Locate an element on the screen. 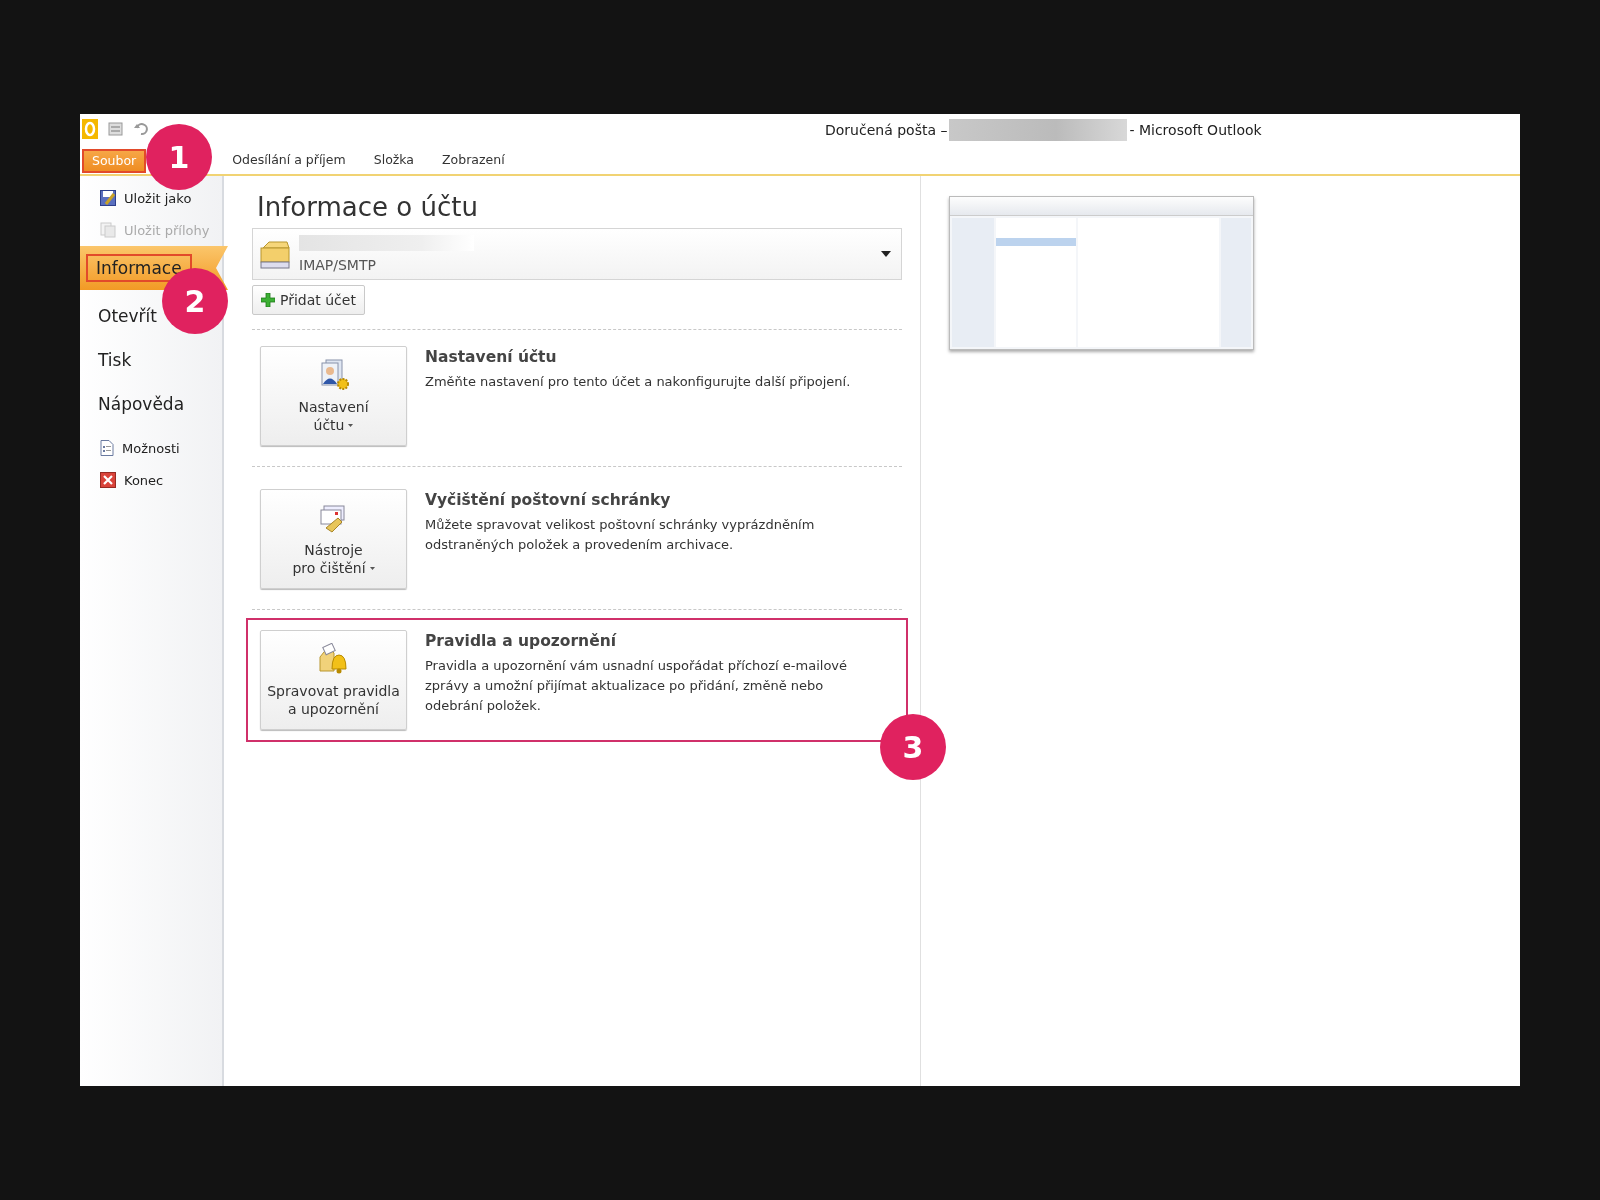 The width and height of the screenshot is (1600, 1200). section-description: Můžete spravovat velikost poštovní schránky vyprázdněním odstraněných položek a provedením archivace. is located at coordinates (620, 535).